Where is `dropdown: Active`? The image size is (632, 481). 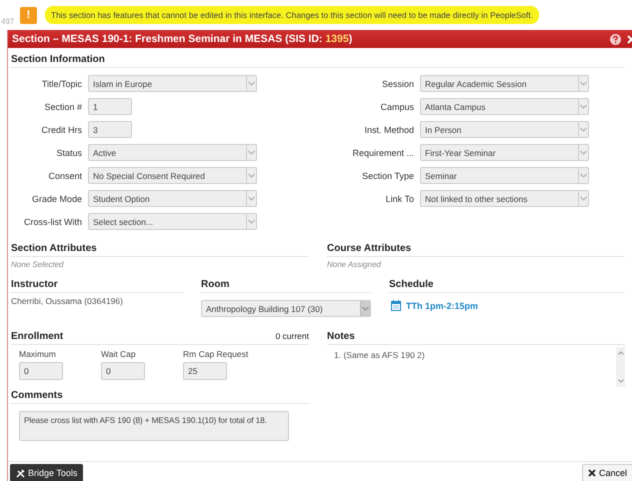
dropdown: Active is located at coordinates (172, 152).